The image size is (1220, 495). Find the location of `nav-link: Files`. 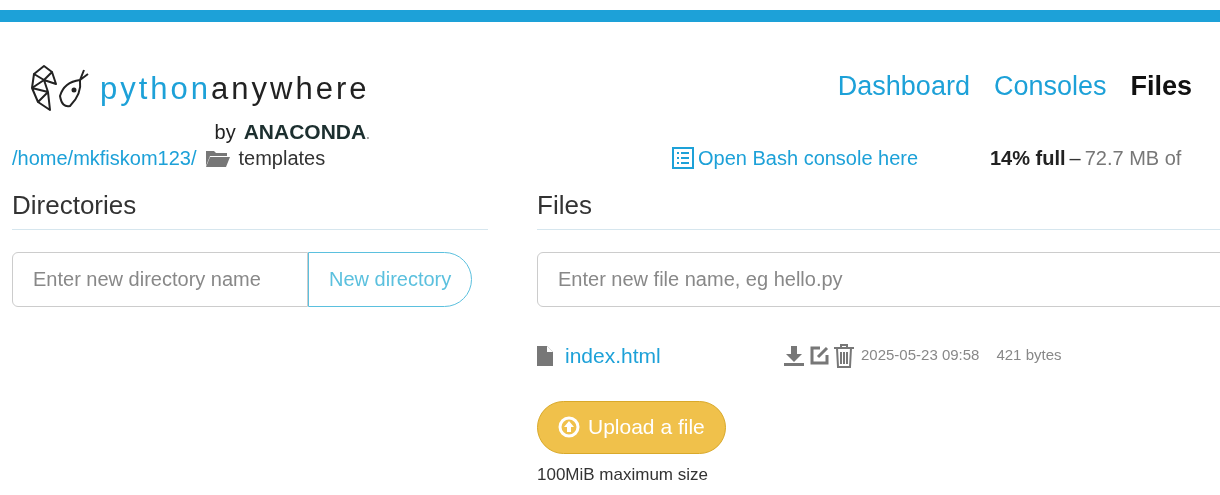

nav-link: Files is located at coordinates (1161, 86).